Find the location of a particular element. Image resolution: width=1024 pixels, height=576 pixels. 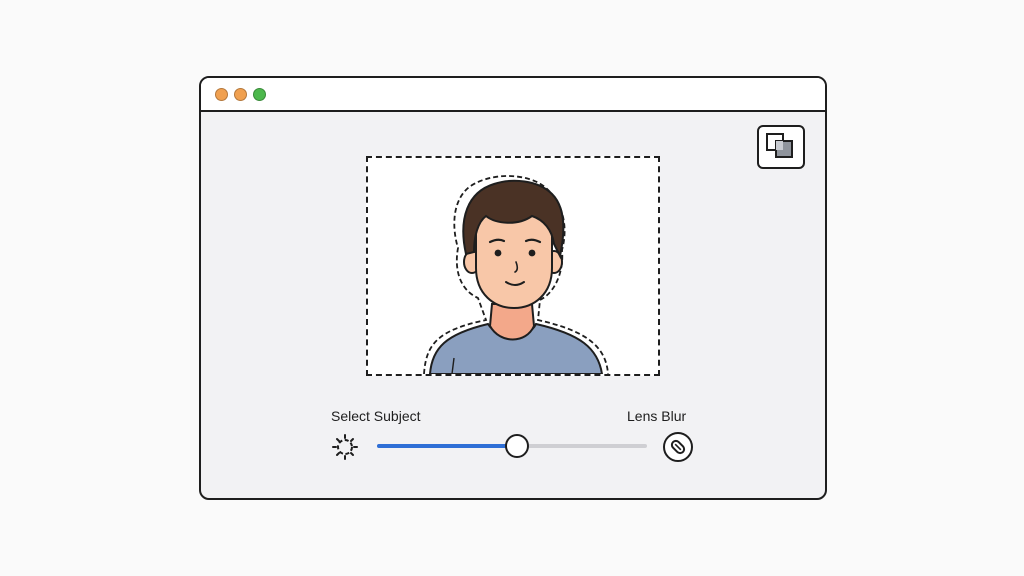

slider-fill is located at coordinates (447, 446).